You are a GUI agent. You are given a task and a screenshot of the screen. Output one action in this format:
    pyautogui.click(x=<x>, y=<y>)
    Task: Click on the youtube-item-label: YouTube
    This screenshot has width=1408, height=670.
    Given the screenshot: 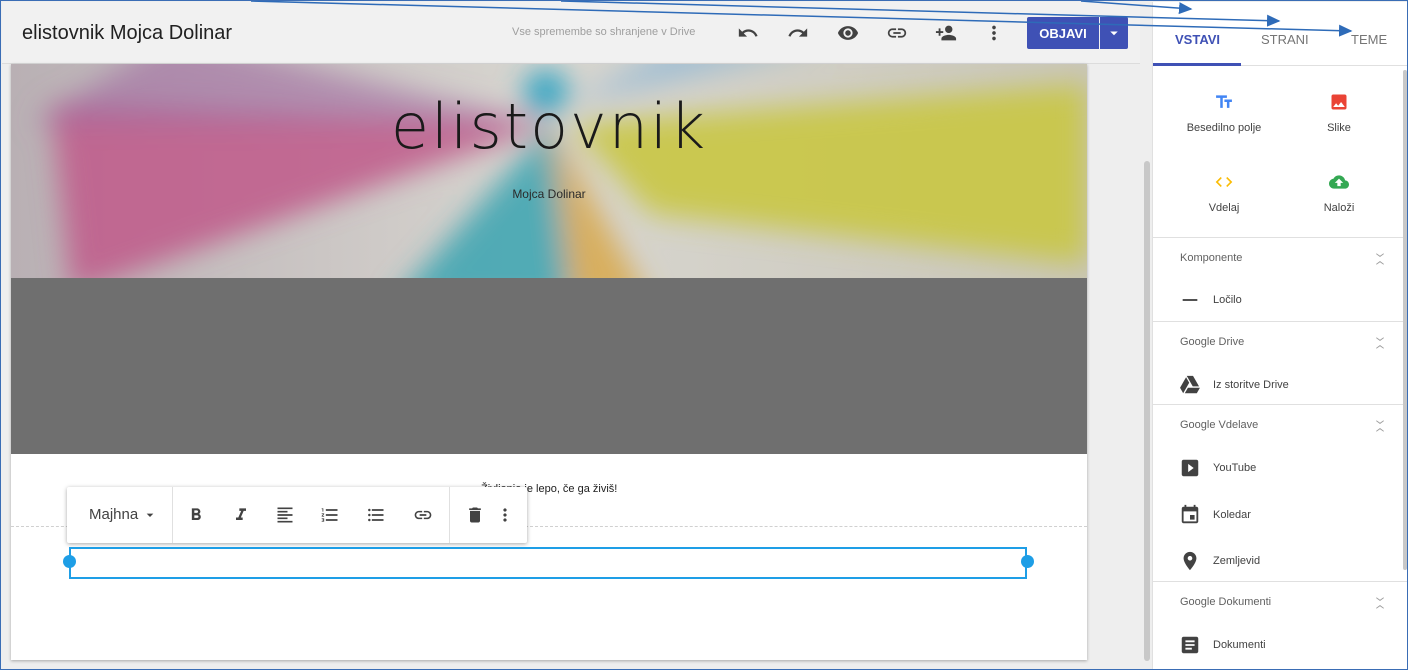 What is the action you would take?
    pyautogui.click(x=1235, y=468)
    